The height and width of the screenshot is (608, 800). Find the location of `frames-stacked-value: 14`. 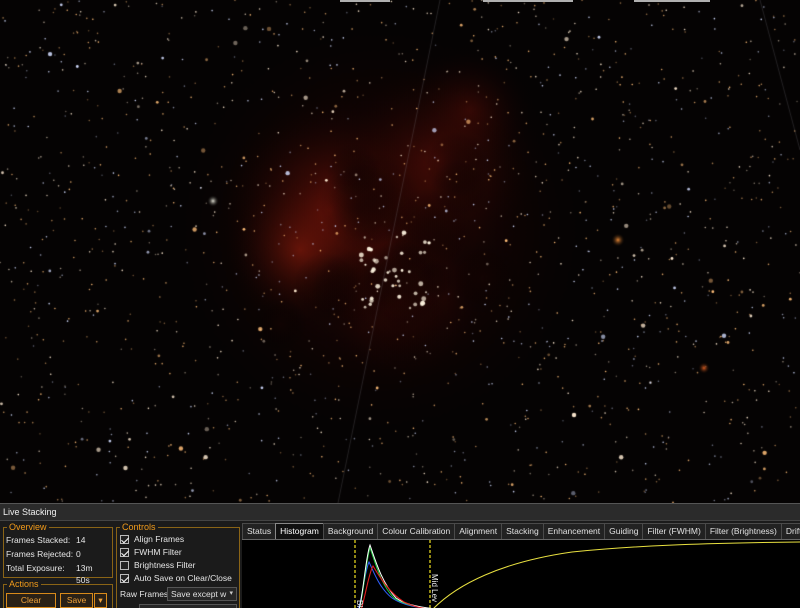

frames-stacked-value: 14 is located at coordinates (81, 540).